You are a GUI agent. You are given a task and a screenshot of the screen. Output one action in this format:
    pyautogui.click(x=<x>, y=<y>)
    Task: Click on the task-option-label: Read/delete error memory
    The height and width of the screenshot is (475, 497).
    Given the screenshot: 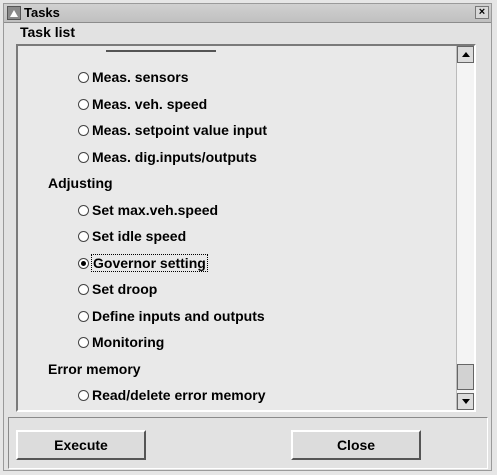 What is the action you would take?
    pyautogui.click(x=179, y=395)
    